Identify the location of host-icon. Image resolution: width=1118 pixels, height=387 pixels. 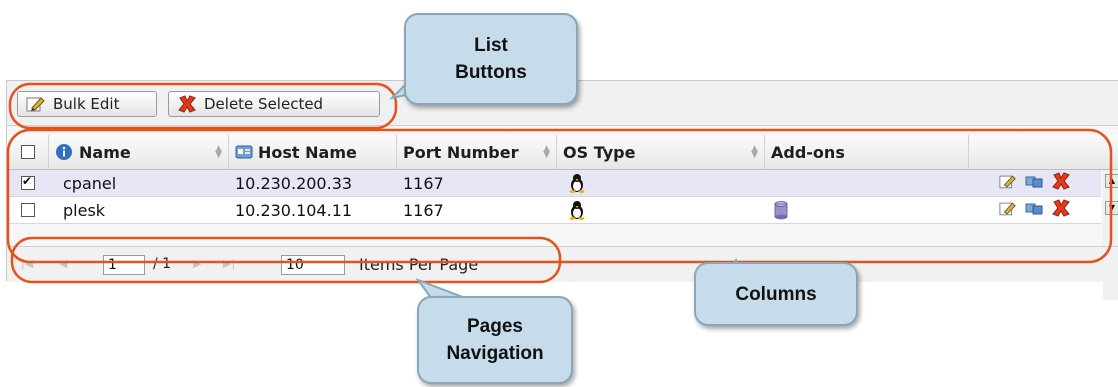
(244, 152).